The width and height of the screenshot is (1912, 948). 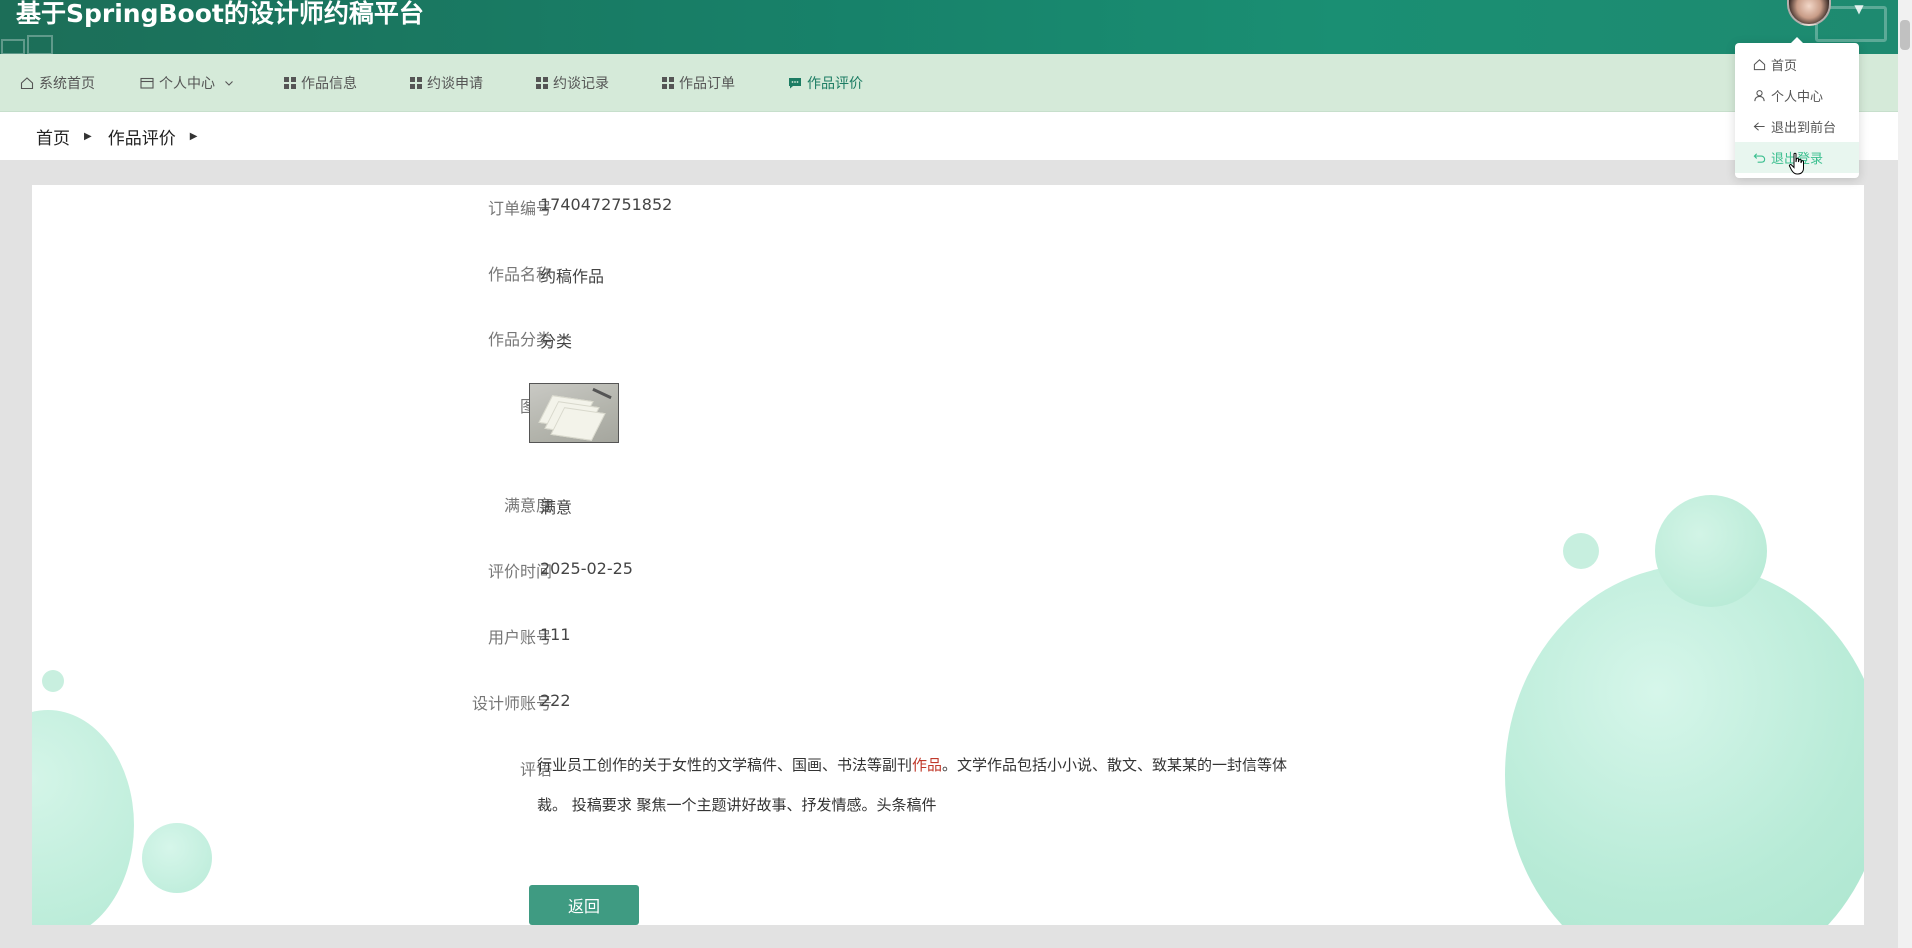 I want to click on scrollbar-thumb, so click(x=1905, y=35).